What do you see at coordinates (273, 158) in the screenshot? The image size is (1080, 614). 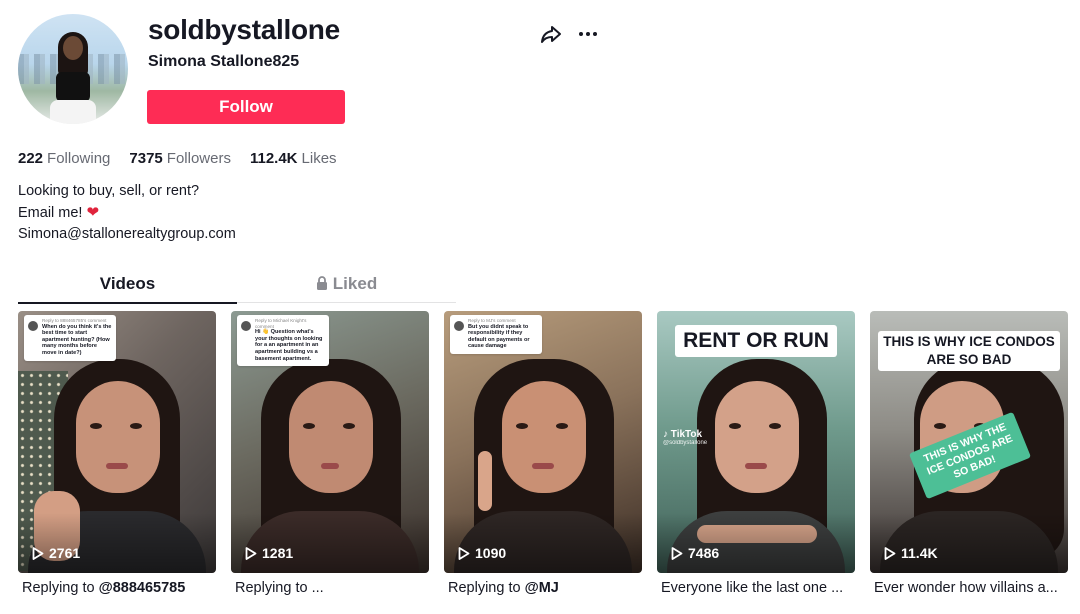 I see `likes-count: 112.4K` at bounding box center [273, 158].